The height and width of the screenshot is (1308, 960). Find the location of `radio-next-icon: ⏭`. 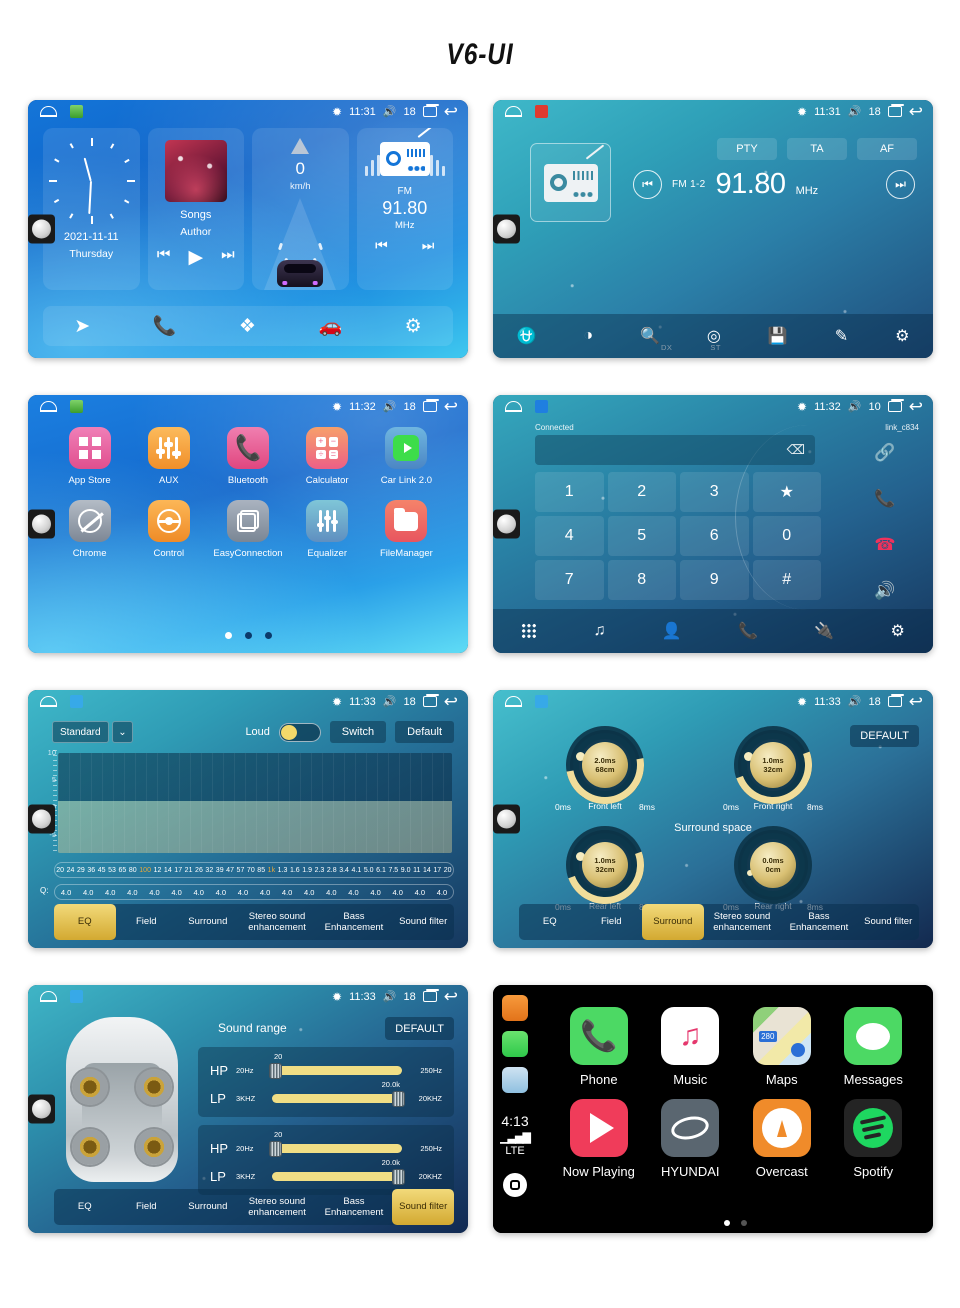

radio-next-icon: ⏭ is located at coordinates (428, 245).